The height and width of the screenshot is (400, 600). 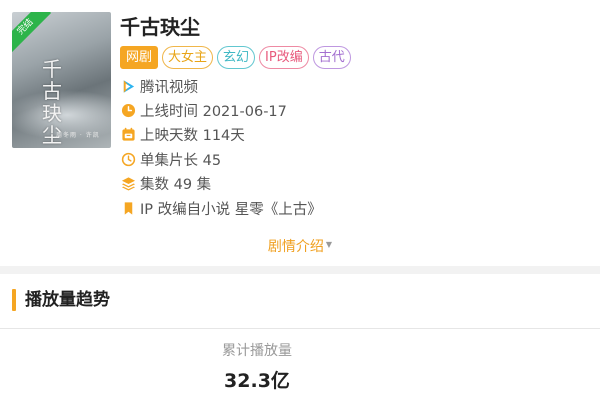 I want to click on tag-female-lead: 大女主, so click(x=188, y=57).